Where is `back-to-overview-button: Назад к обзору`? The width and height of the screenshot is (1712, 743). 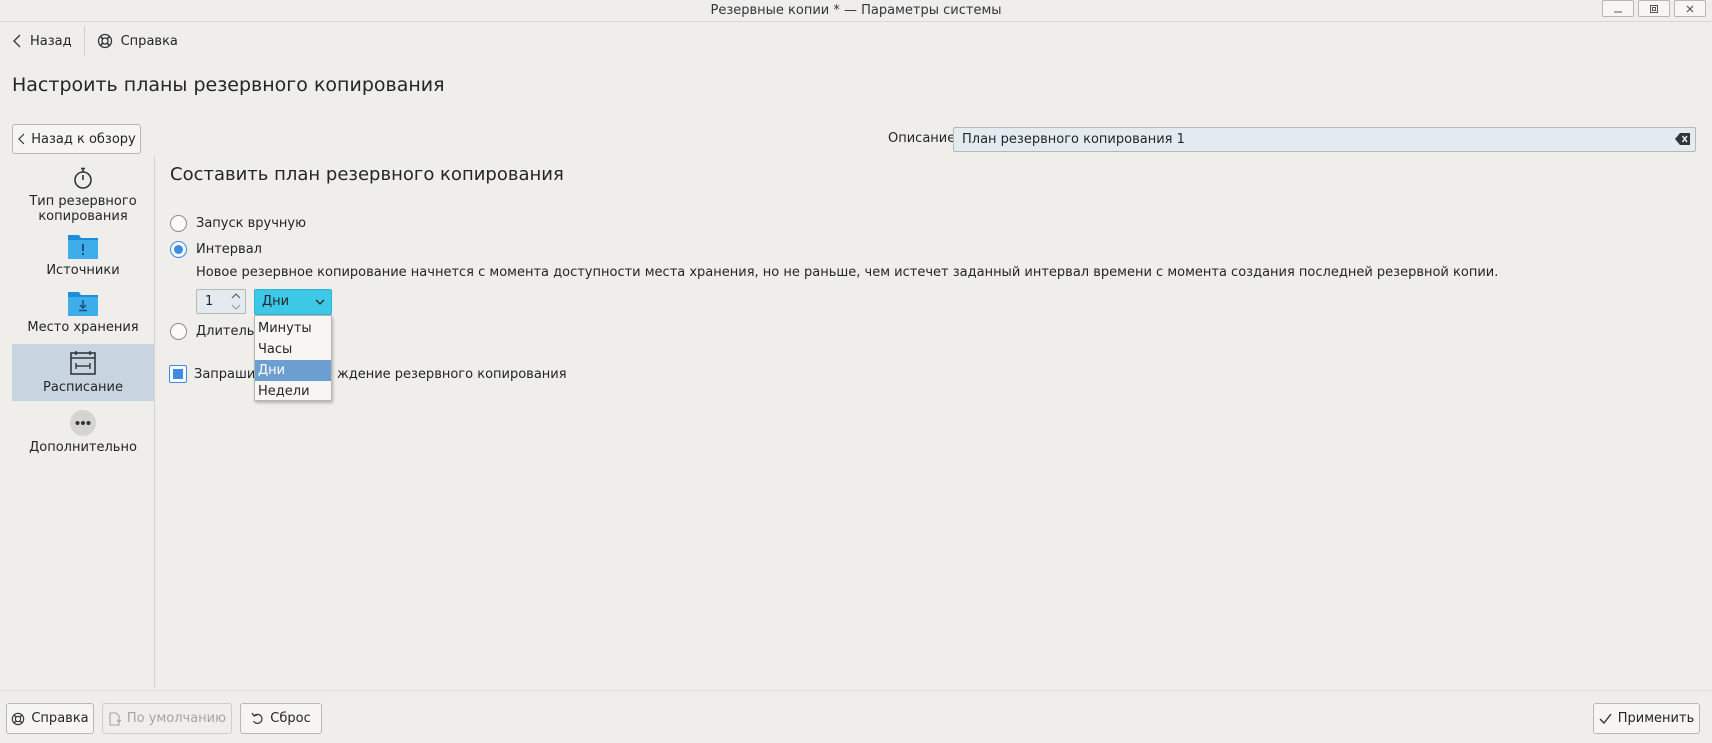
back-to-overview-button: Назад к обзору is located at coordinates (76, 139).